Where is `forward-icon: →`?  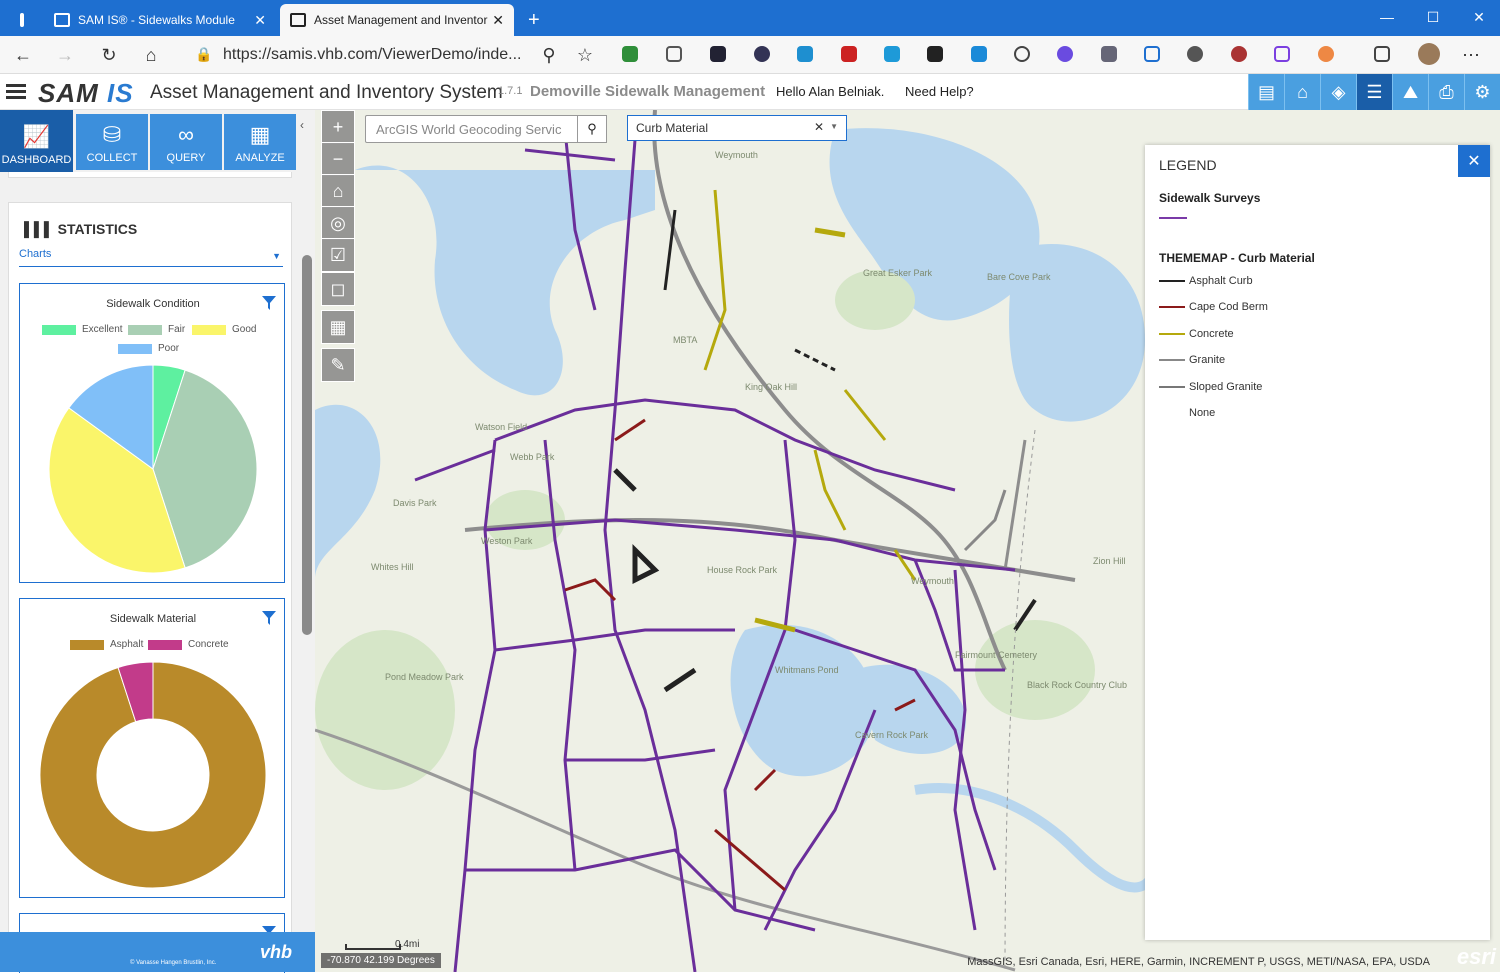
forward-icon: → is located at coordinates (65, 55).